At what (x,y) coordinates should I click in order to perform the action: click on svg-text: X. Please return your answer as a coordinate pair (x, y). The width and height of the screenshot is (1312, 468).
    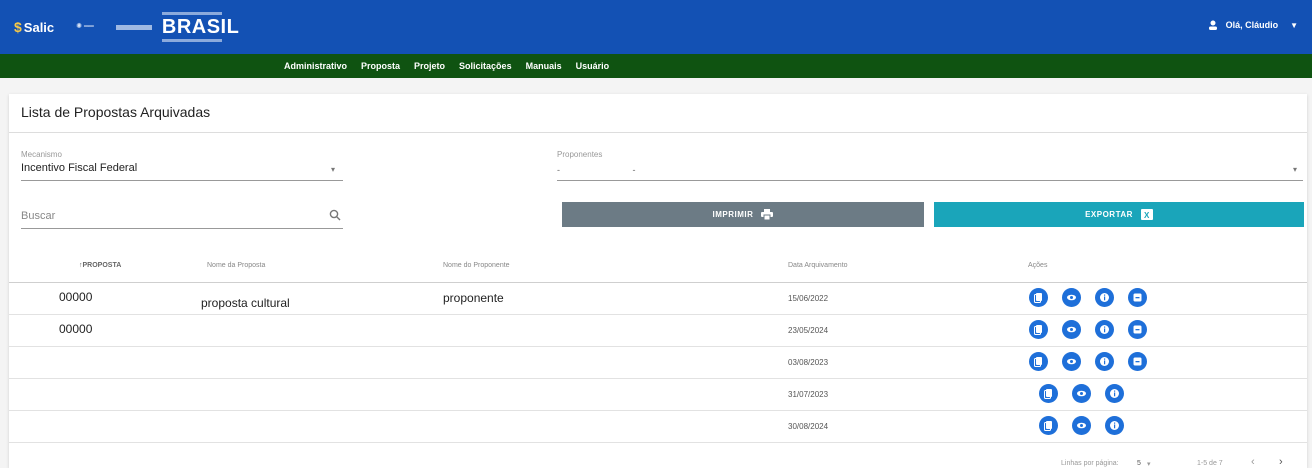
    Looking at the image, I should click on (1147, 215).